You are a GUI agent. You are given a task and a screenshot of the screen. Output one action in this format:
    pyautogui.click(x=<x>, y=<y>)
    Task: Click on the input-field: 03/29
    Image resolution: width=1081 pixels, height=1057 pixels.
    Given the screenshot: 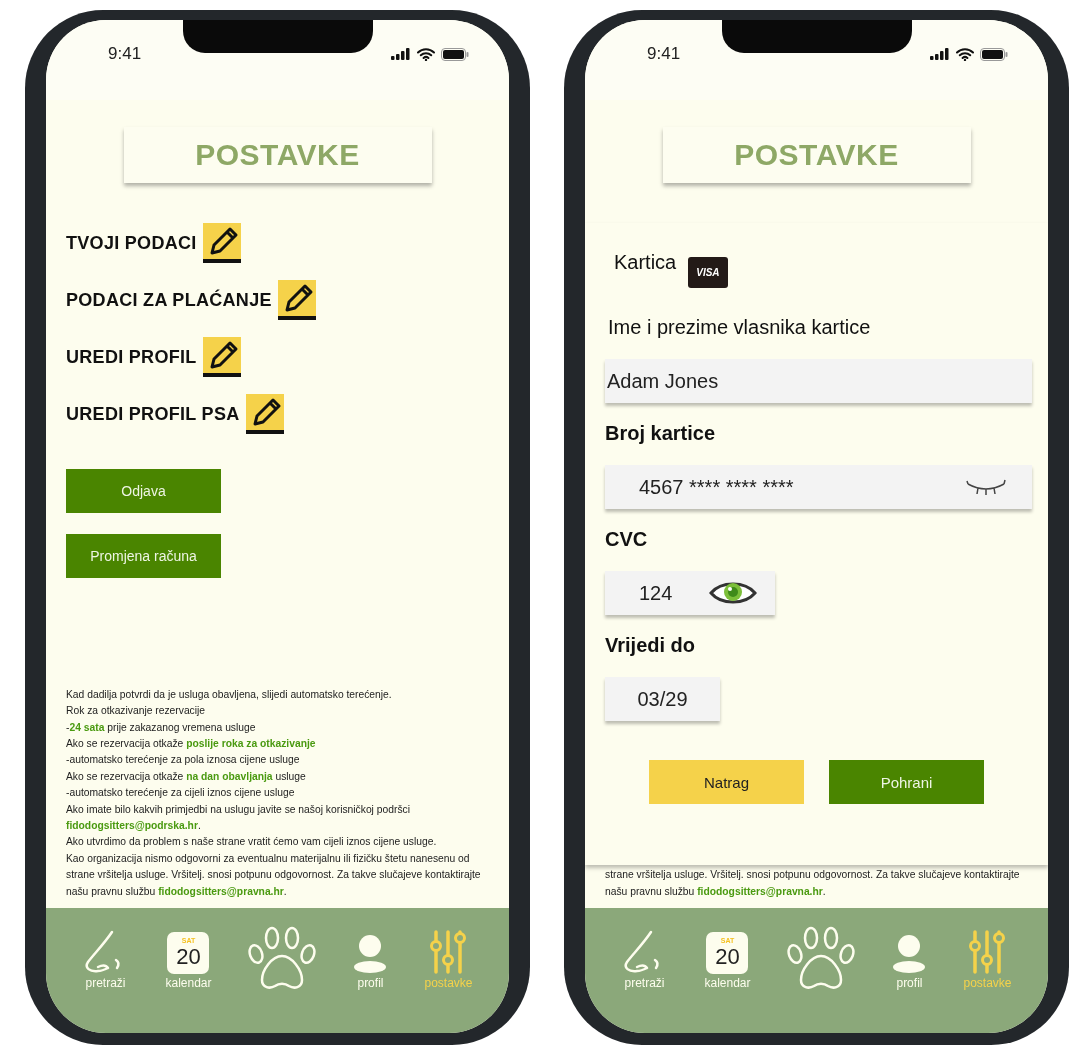 What is the action you would take?
    pyautogui.click(x=662, y=699)
    